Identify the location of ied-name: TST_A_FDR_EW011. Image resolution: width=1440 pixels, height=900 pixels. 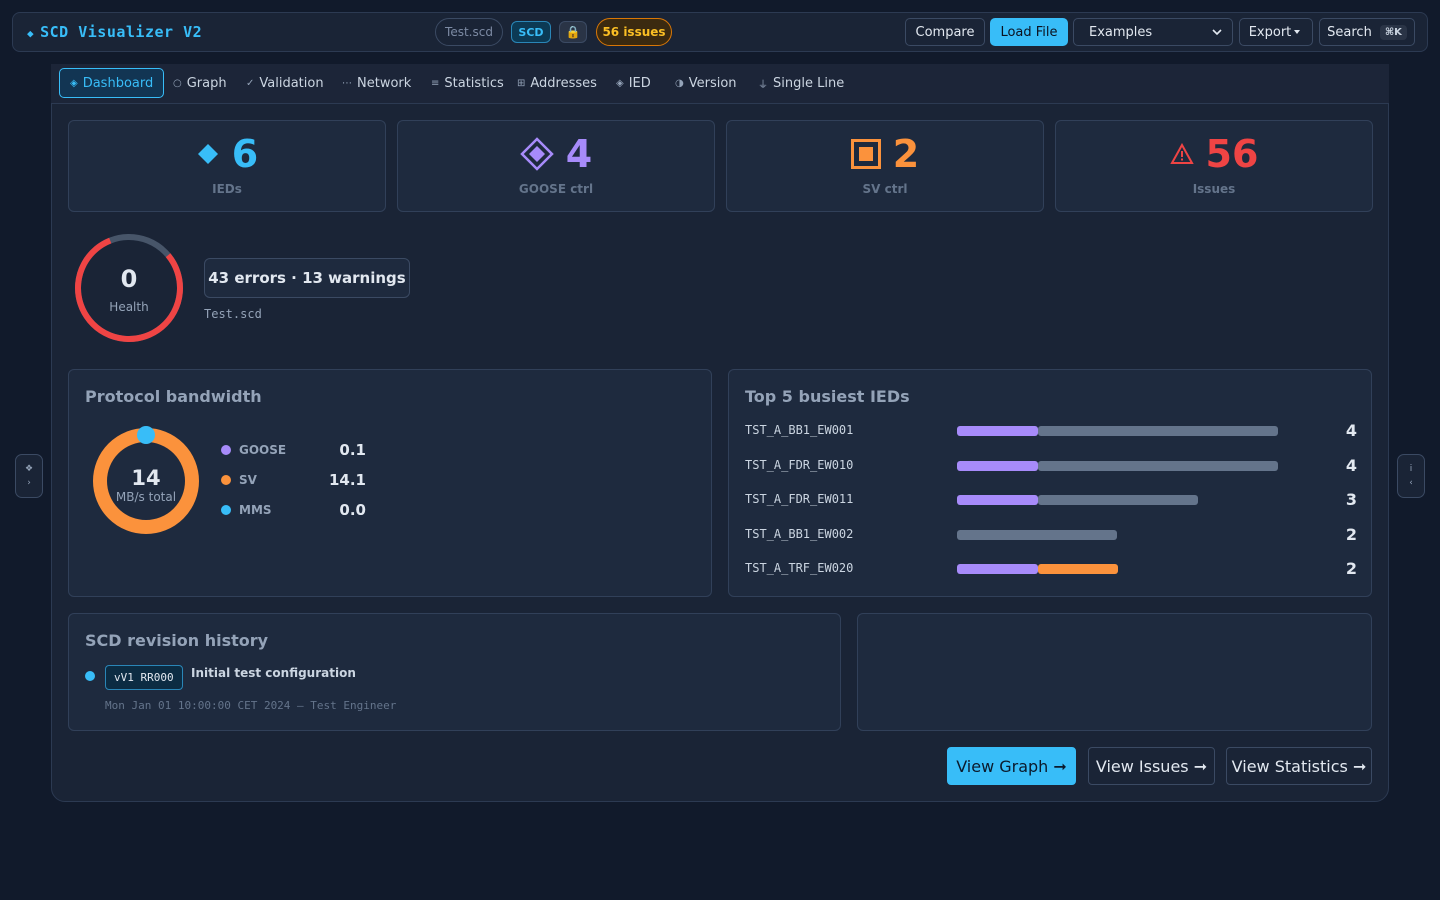
(799, 499).